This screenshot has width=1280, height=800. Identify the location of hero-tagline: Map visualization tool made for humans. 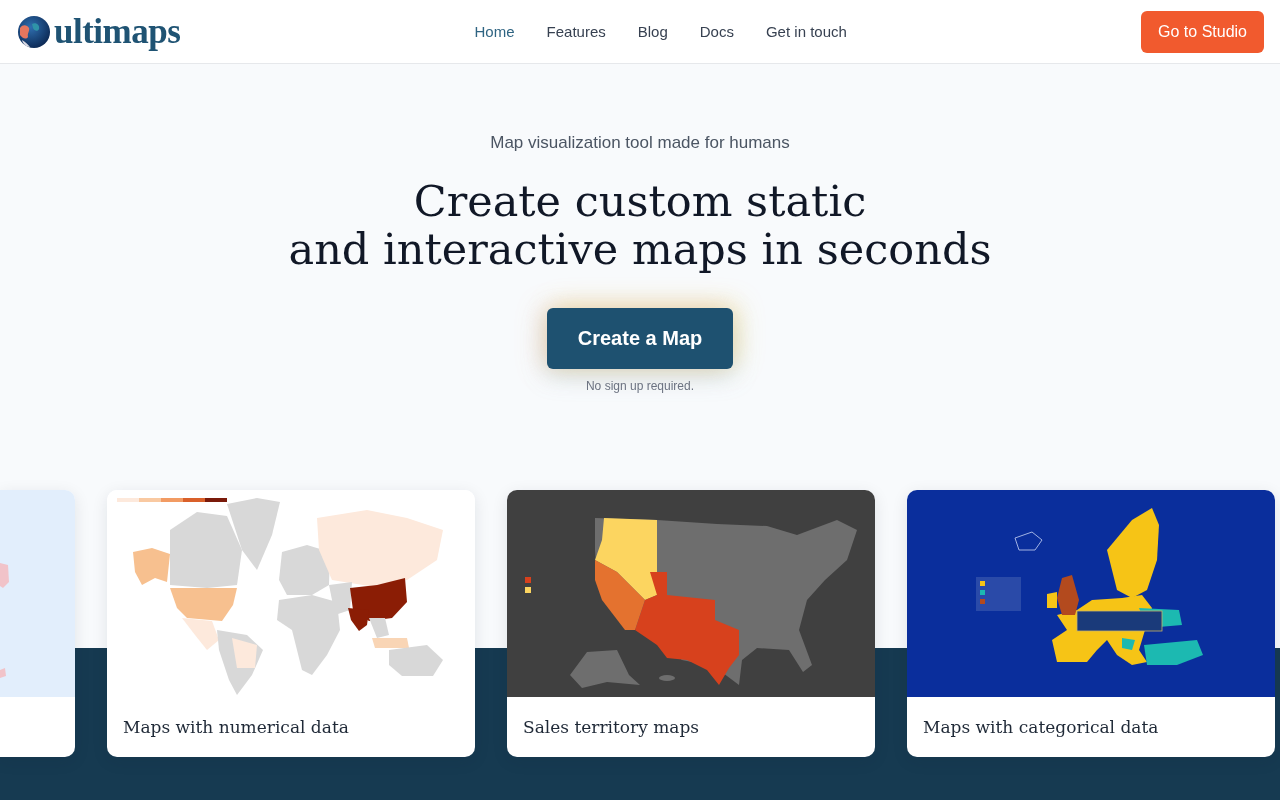
(640, 143).